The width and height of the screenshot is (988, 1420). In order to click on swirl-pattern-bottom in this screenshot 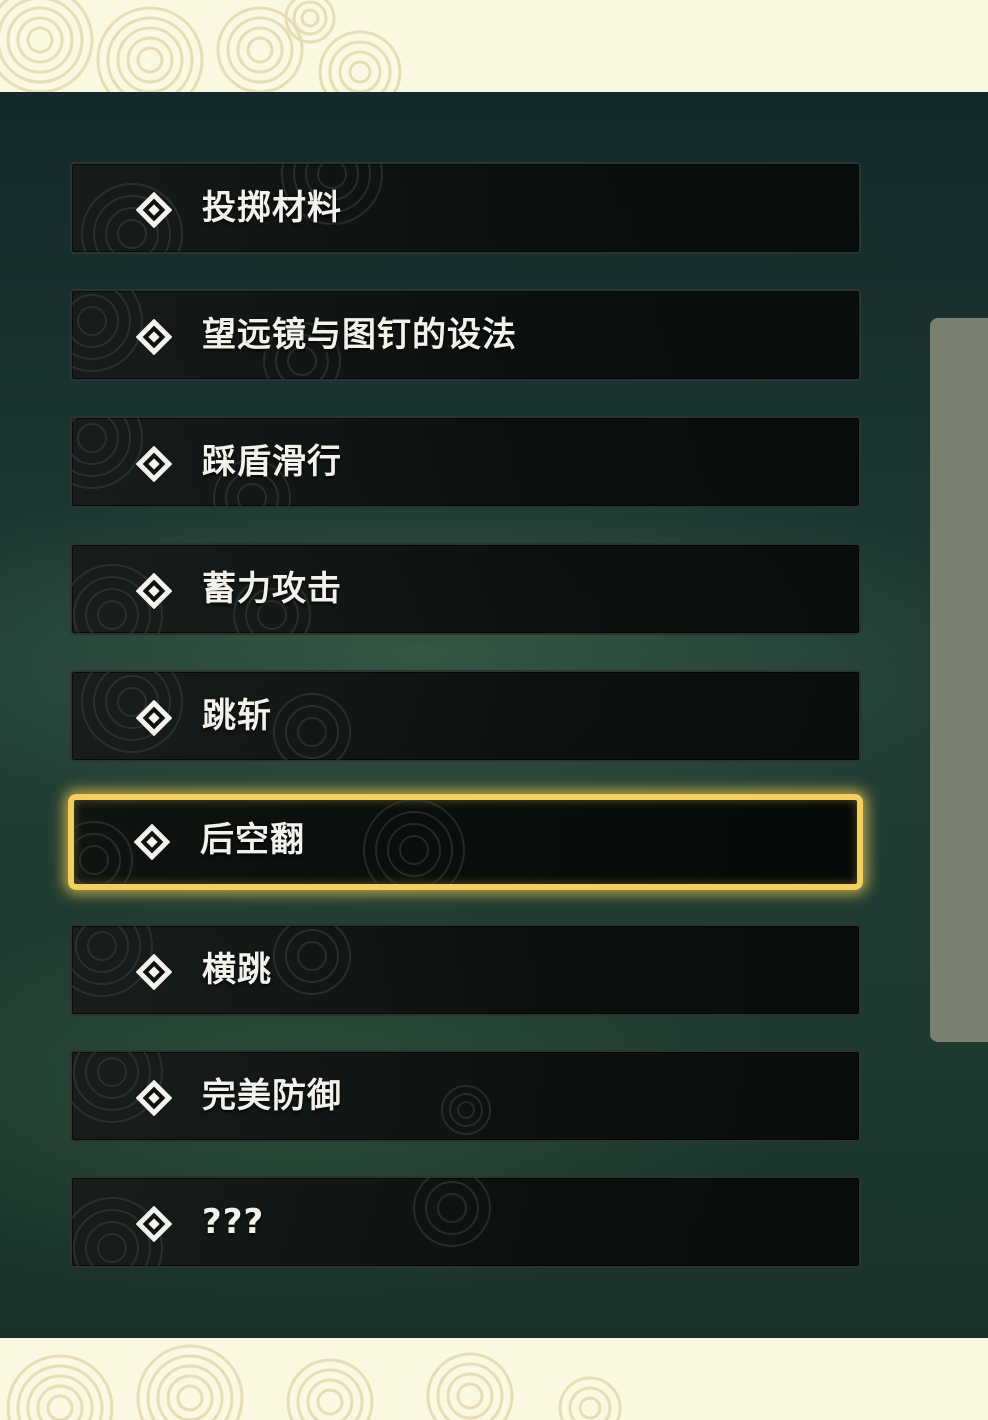, I will do `click(314, 1382)`.